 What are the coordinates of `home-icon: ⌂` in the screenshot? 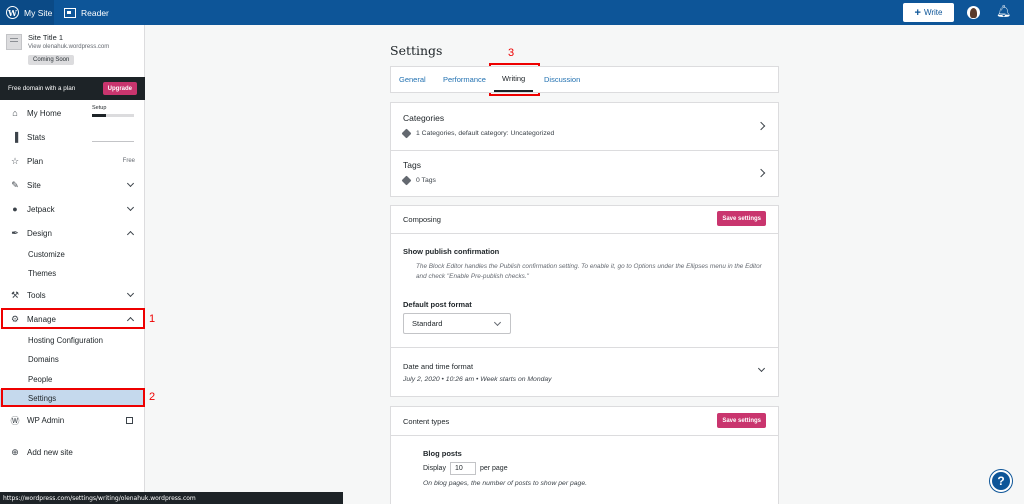 It's located at (15, 113).